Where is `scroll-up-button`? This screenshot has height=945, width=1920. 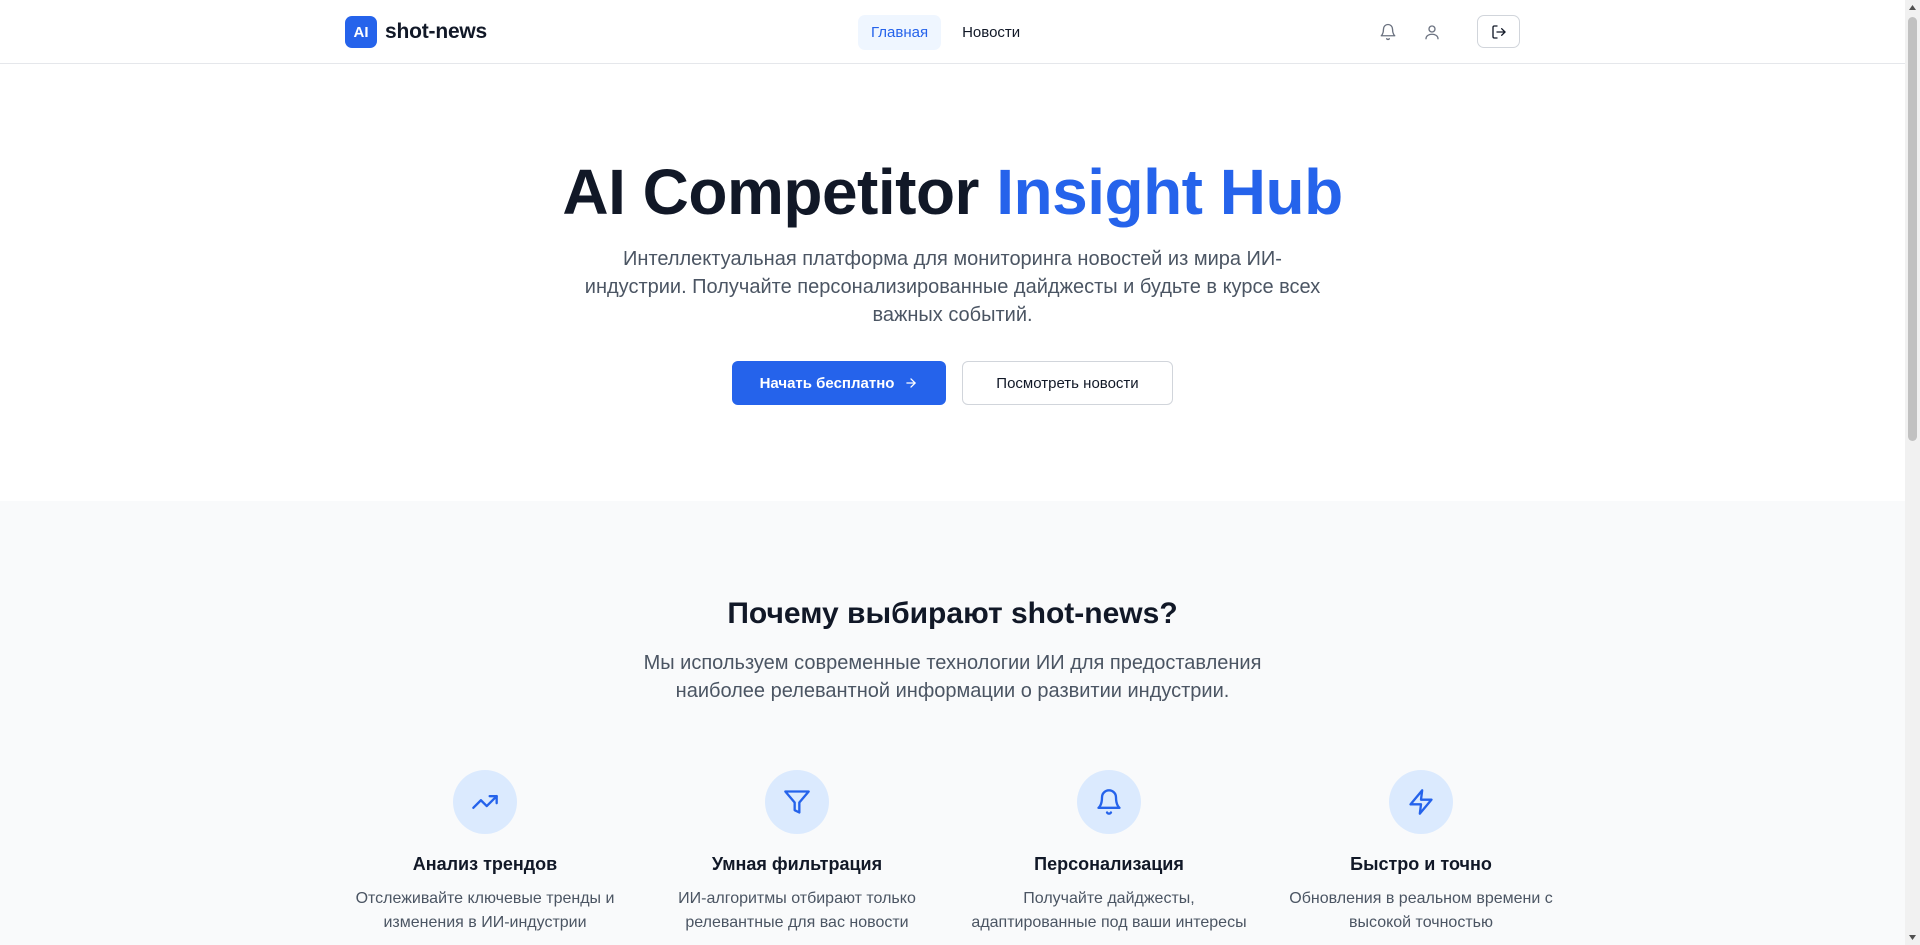
scroll-up-button is located at coordinates (1912, 7).